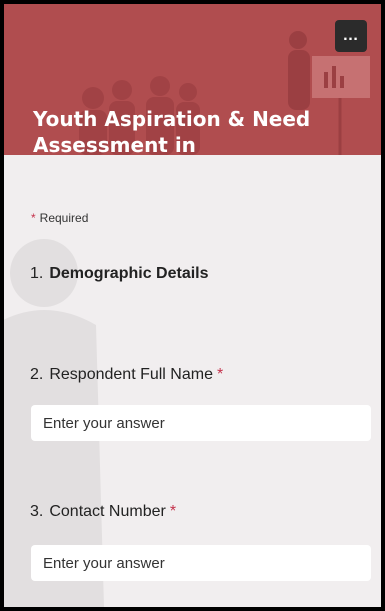 The height and width of the screenshot is (611, 385). Describe the element at coordinates (64, 218) in the screenshot. I see `required-label: Required` at that location.